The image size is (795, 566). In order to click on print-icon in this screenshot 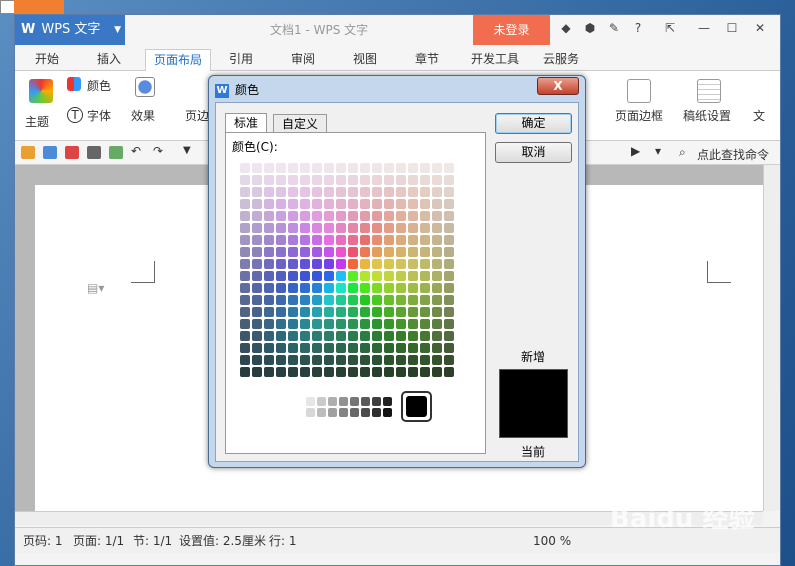, I will do `click(94, 152)`.